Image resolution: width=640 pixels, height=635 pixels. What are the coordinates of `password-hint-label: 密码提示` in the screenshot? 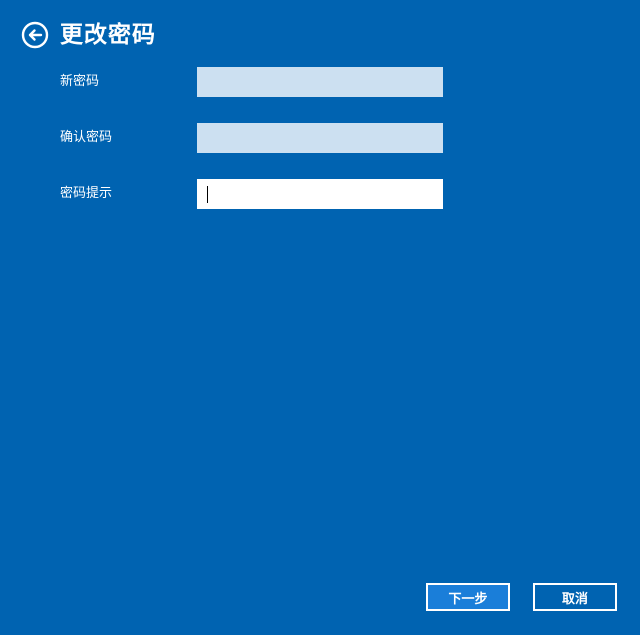 It's located at (86, 193).